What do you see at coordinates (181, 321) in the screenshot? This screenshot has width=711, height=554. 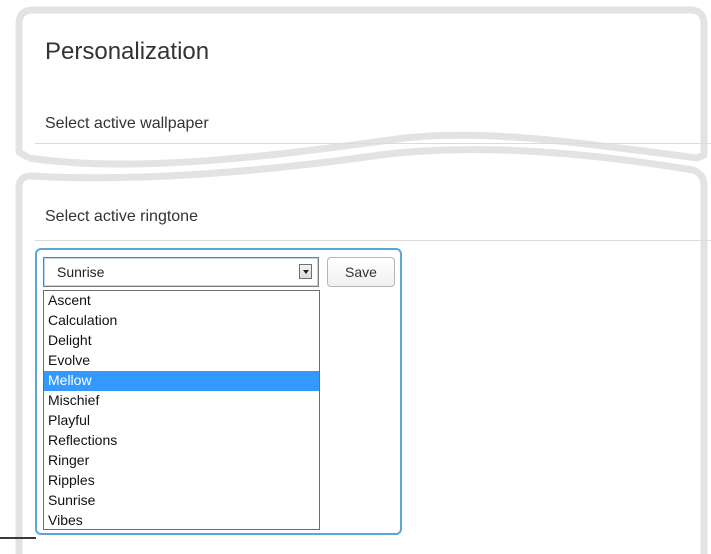 I see `ringtone-option: Calculation` at bounding box center [181, 321].